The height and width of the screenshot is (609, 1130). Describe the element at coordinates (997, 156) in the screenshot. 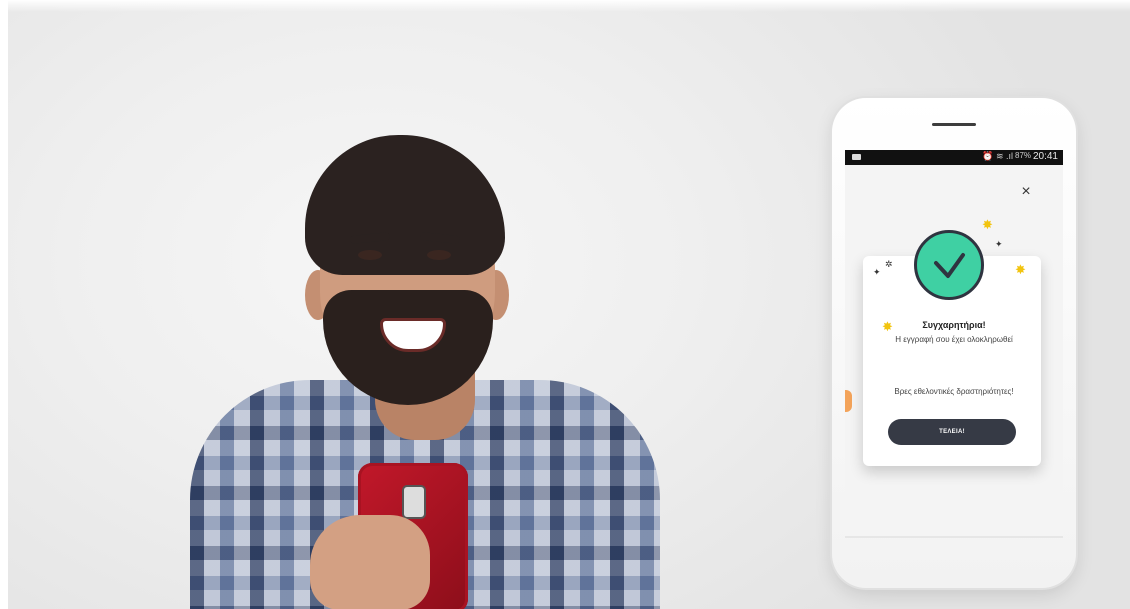

I see `status-icons: ⏰ ≋ .ıl` at that location.